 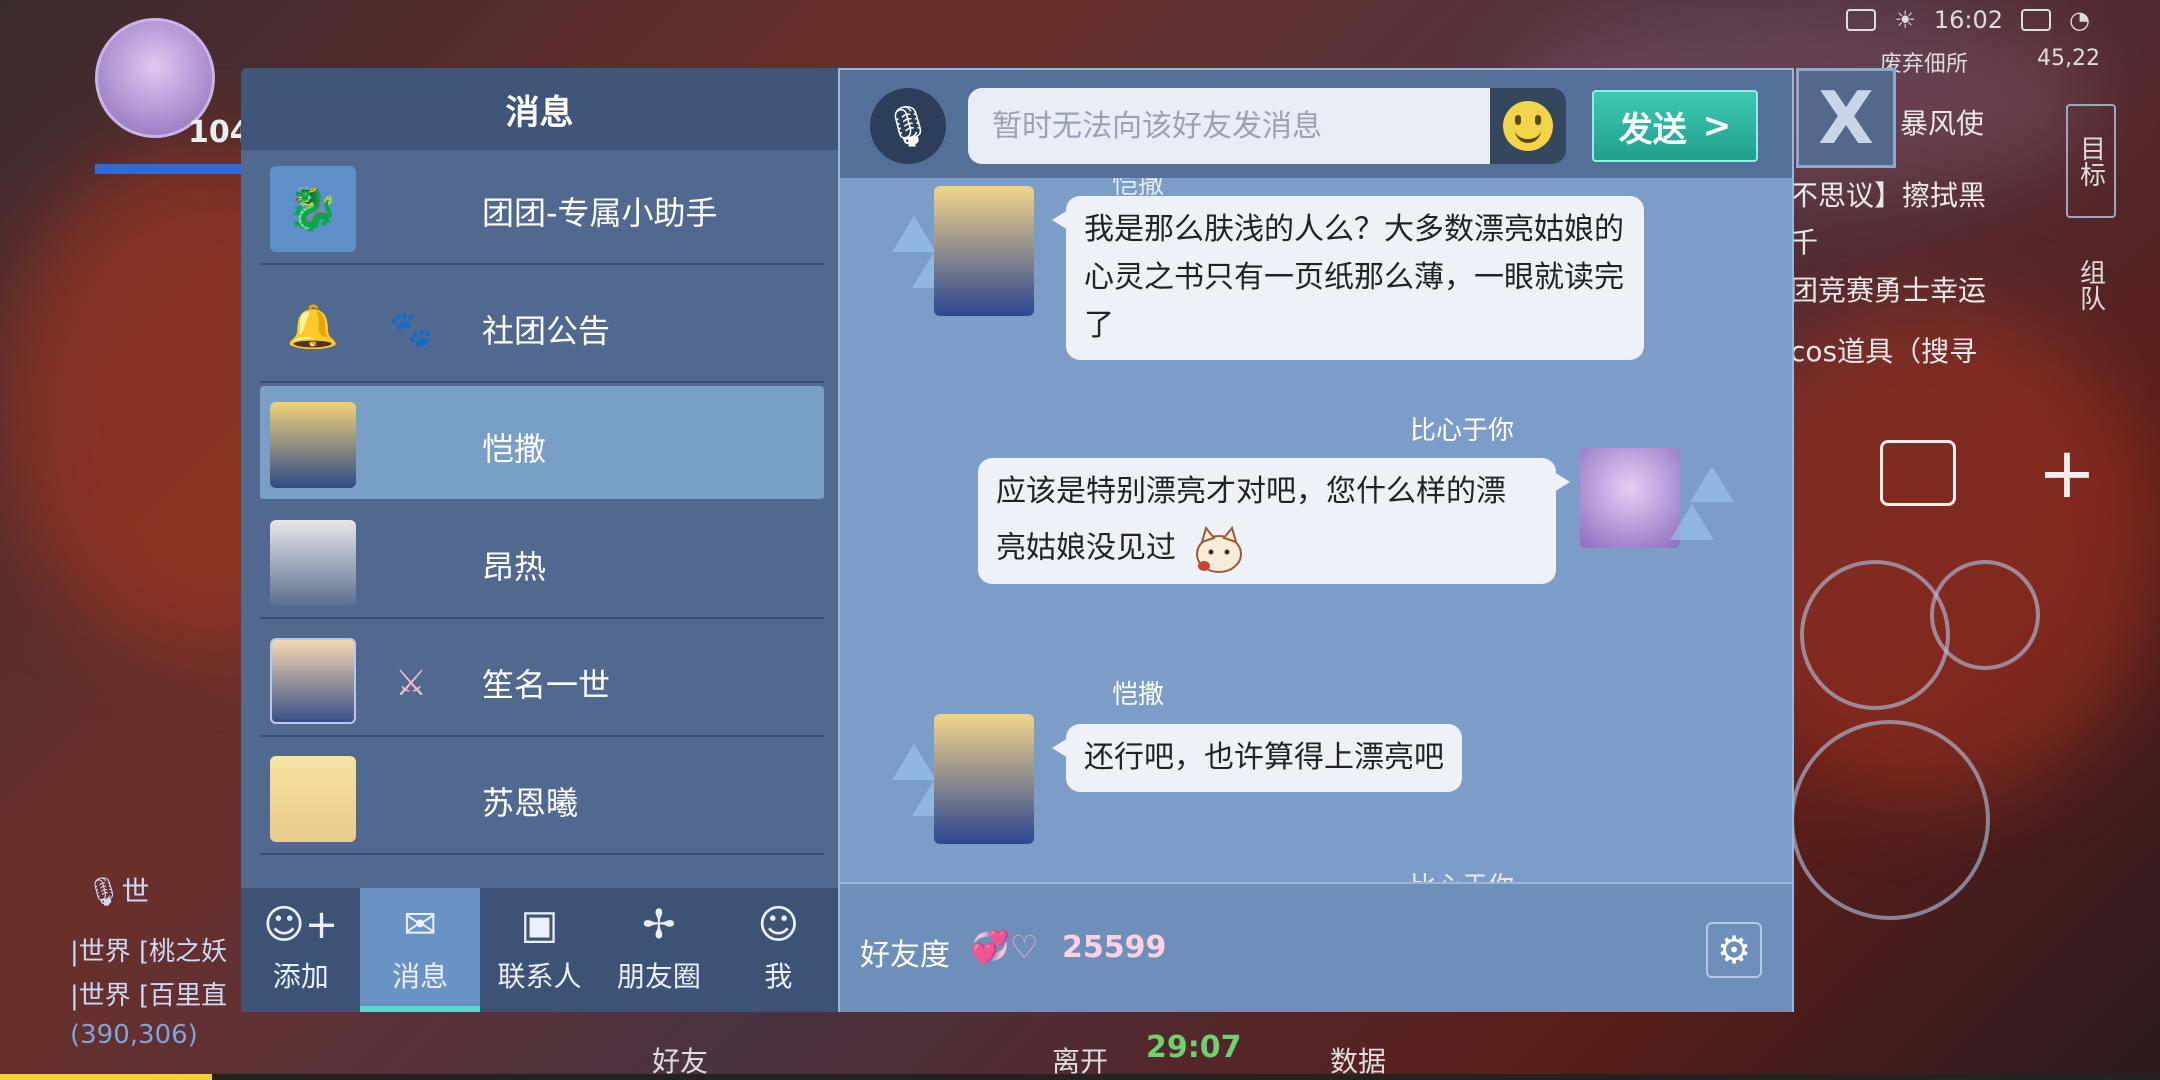 I want to click on contact-item: 苏恩曦, so click(x=542, y=797).